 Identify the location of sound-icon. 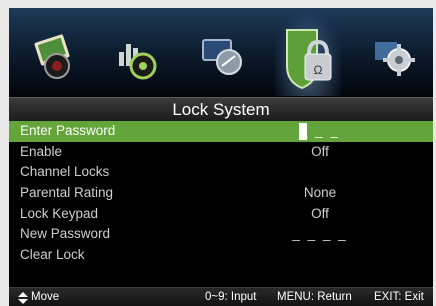
(138, 62).